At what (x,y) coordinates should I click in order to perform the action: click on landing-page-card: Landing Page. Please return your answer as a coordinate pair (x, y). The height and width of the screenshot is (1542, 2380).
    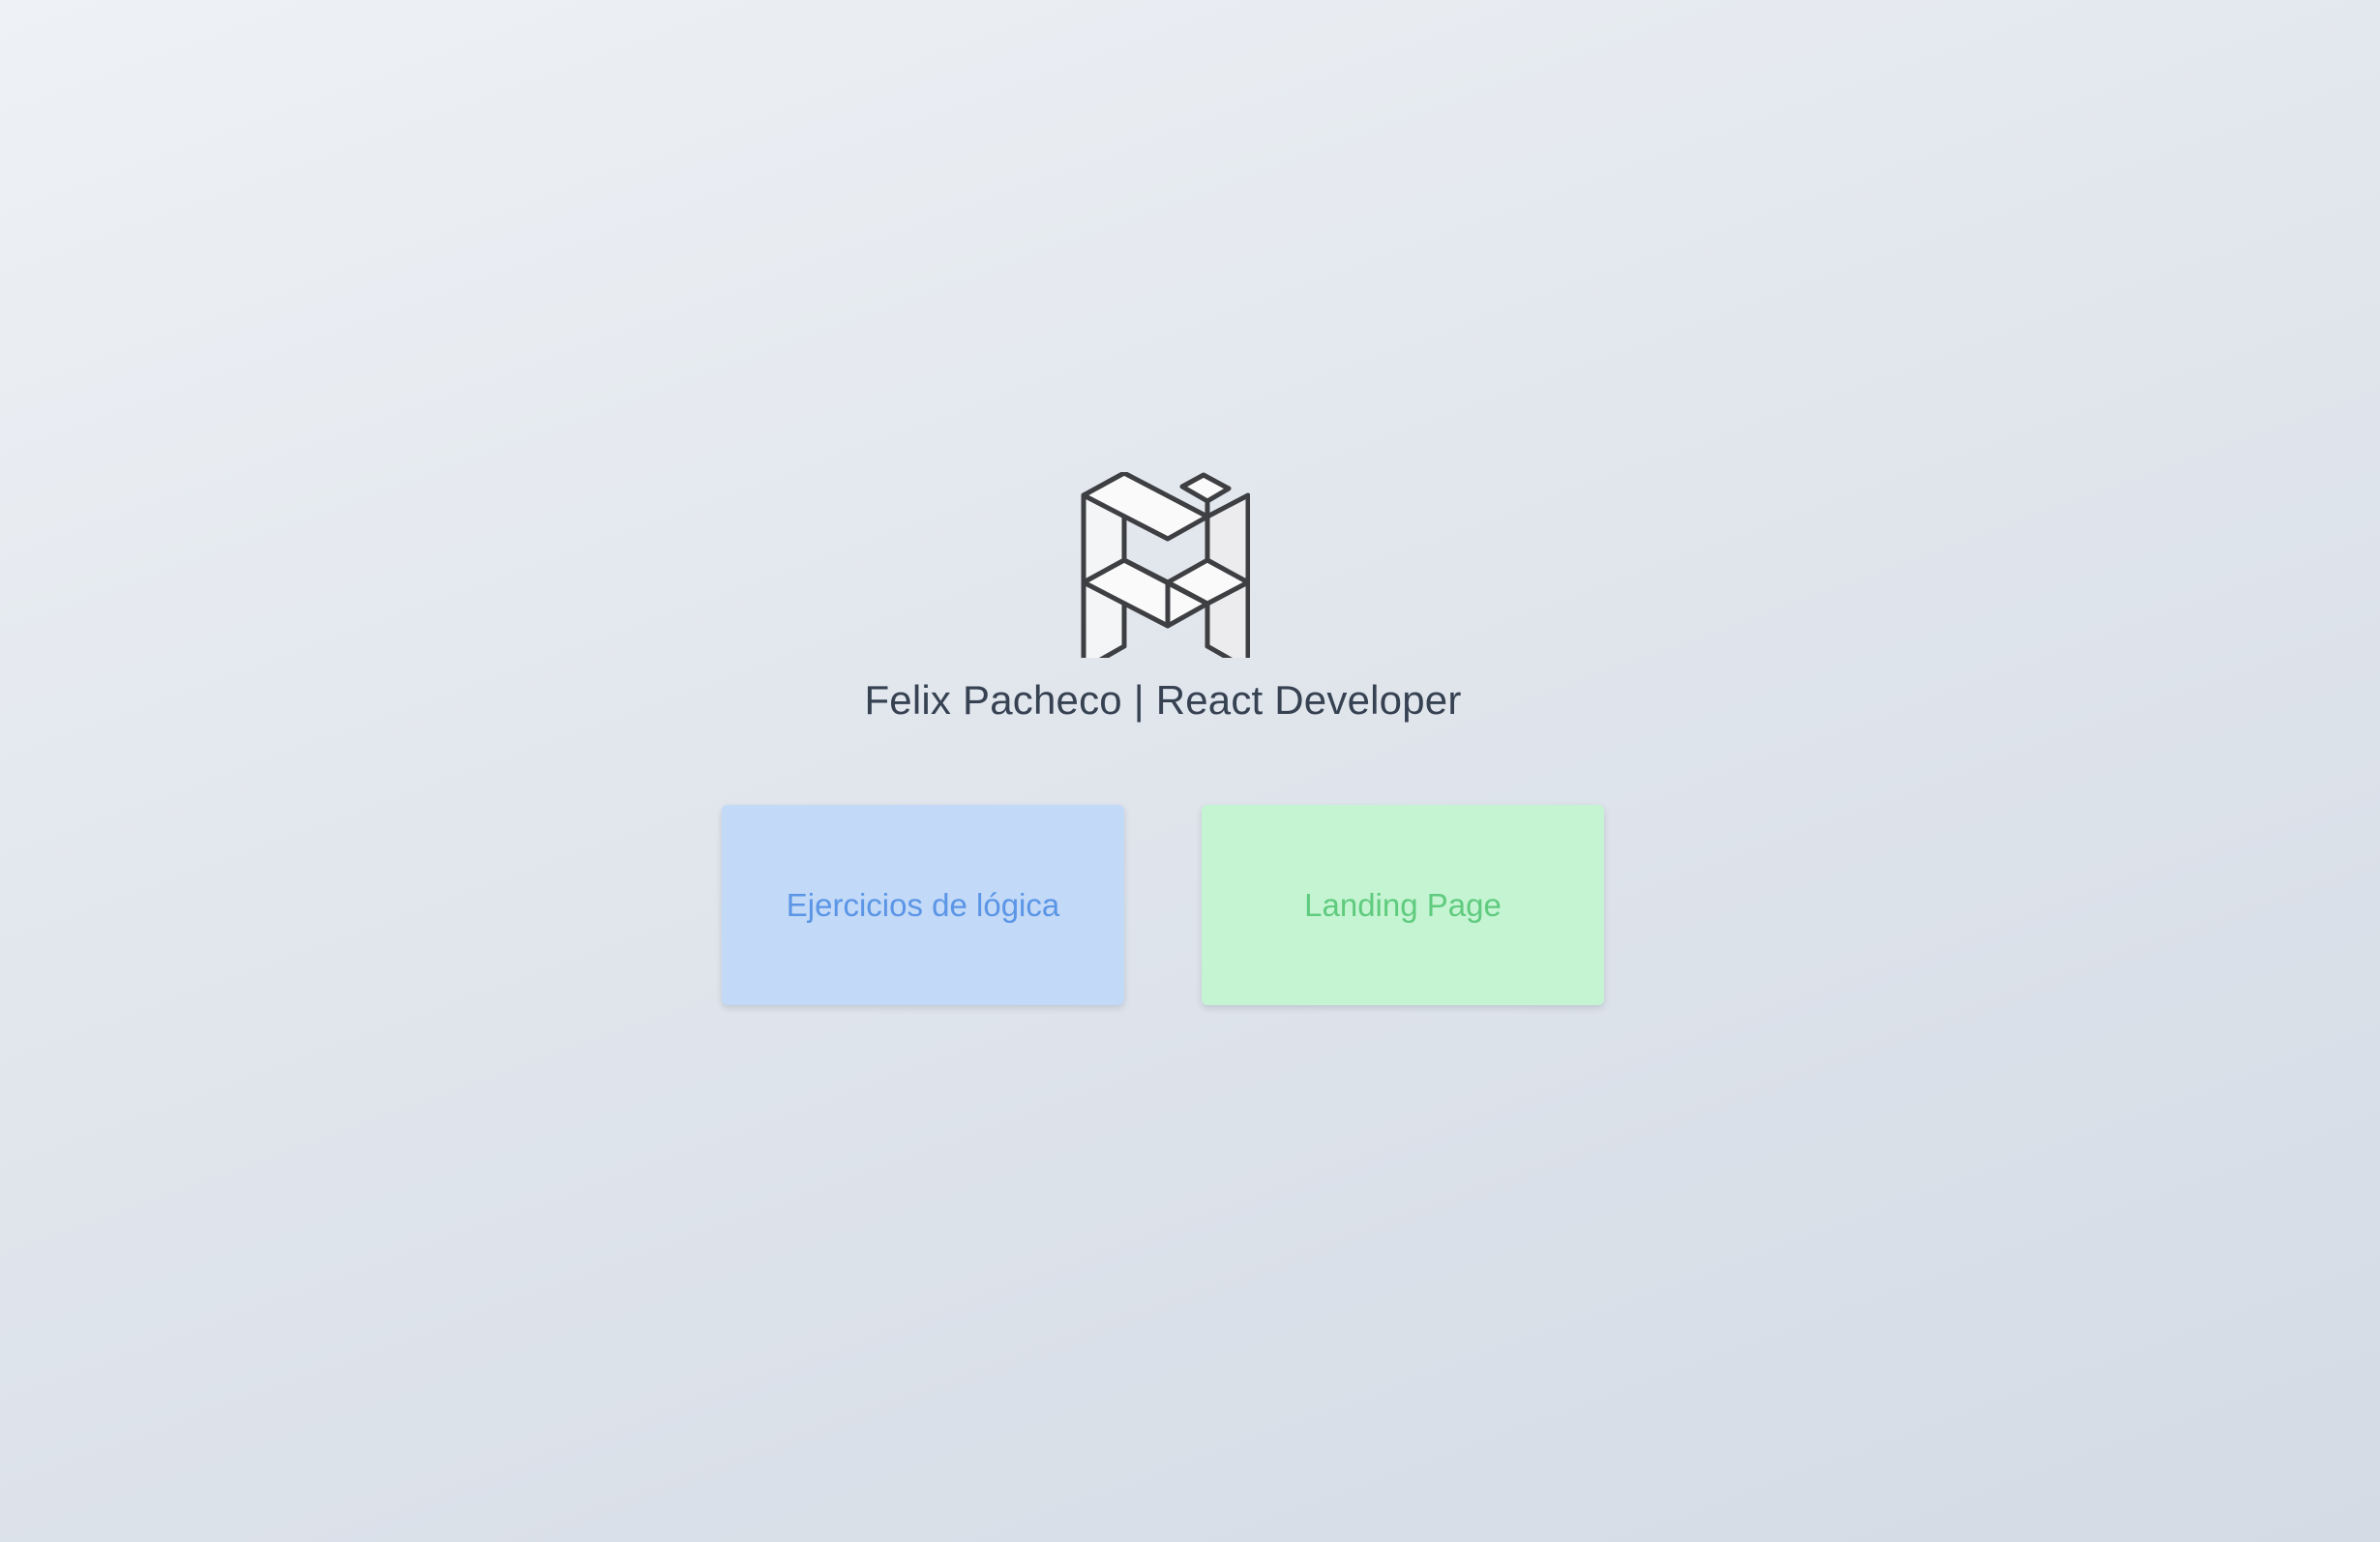
    Looking at the image, I should click on (1403, 905).